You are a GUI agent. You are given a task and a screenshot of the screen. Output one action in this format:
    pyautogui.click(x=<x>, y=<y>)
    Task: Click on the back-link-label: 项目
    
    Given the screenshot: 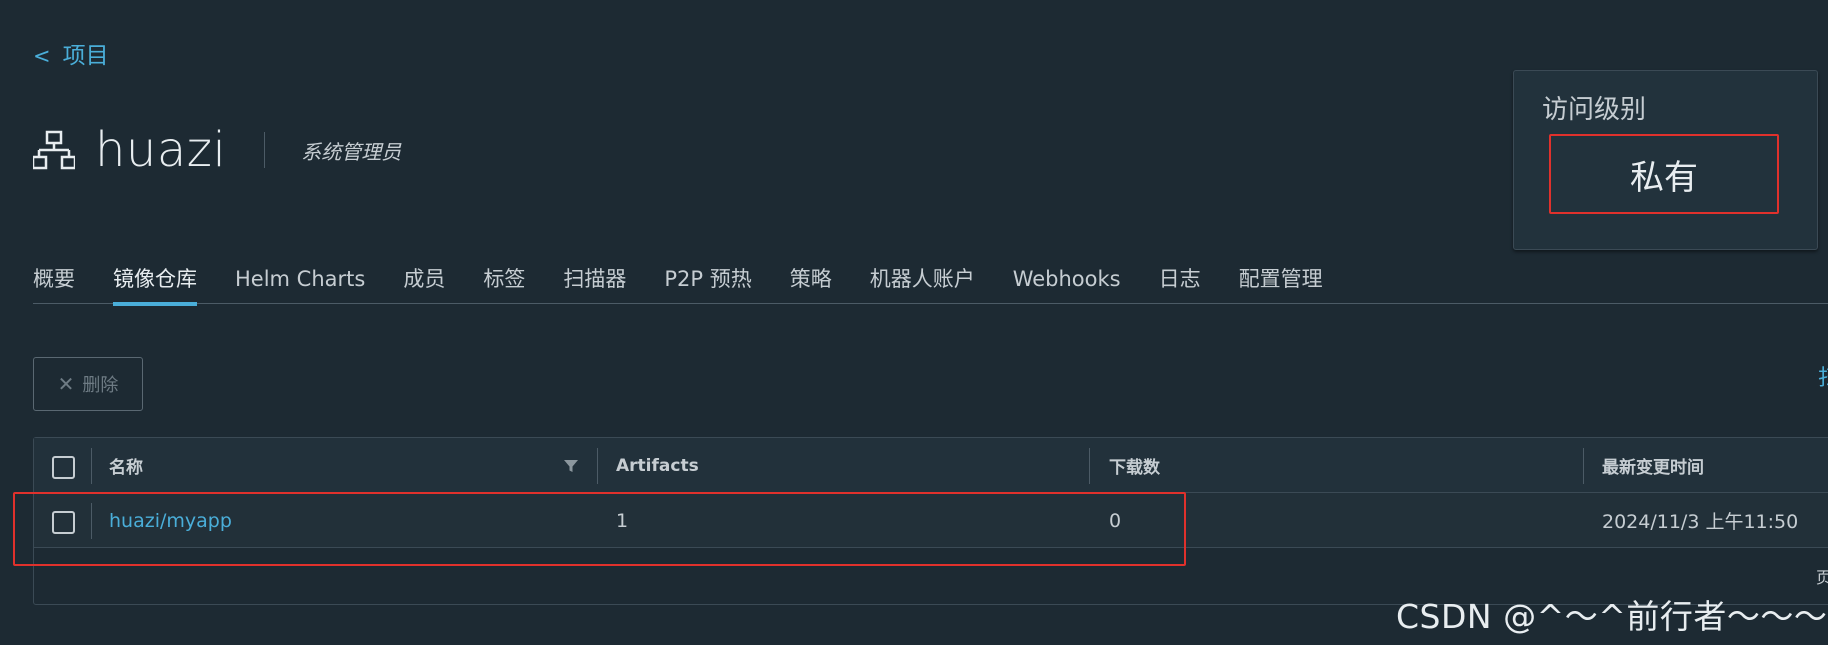 What is the action you would take?
    pyautogui.click(x=85, y=56)
    